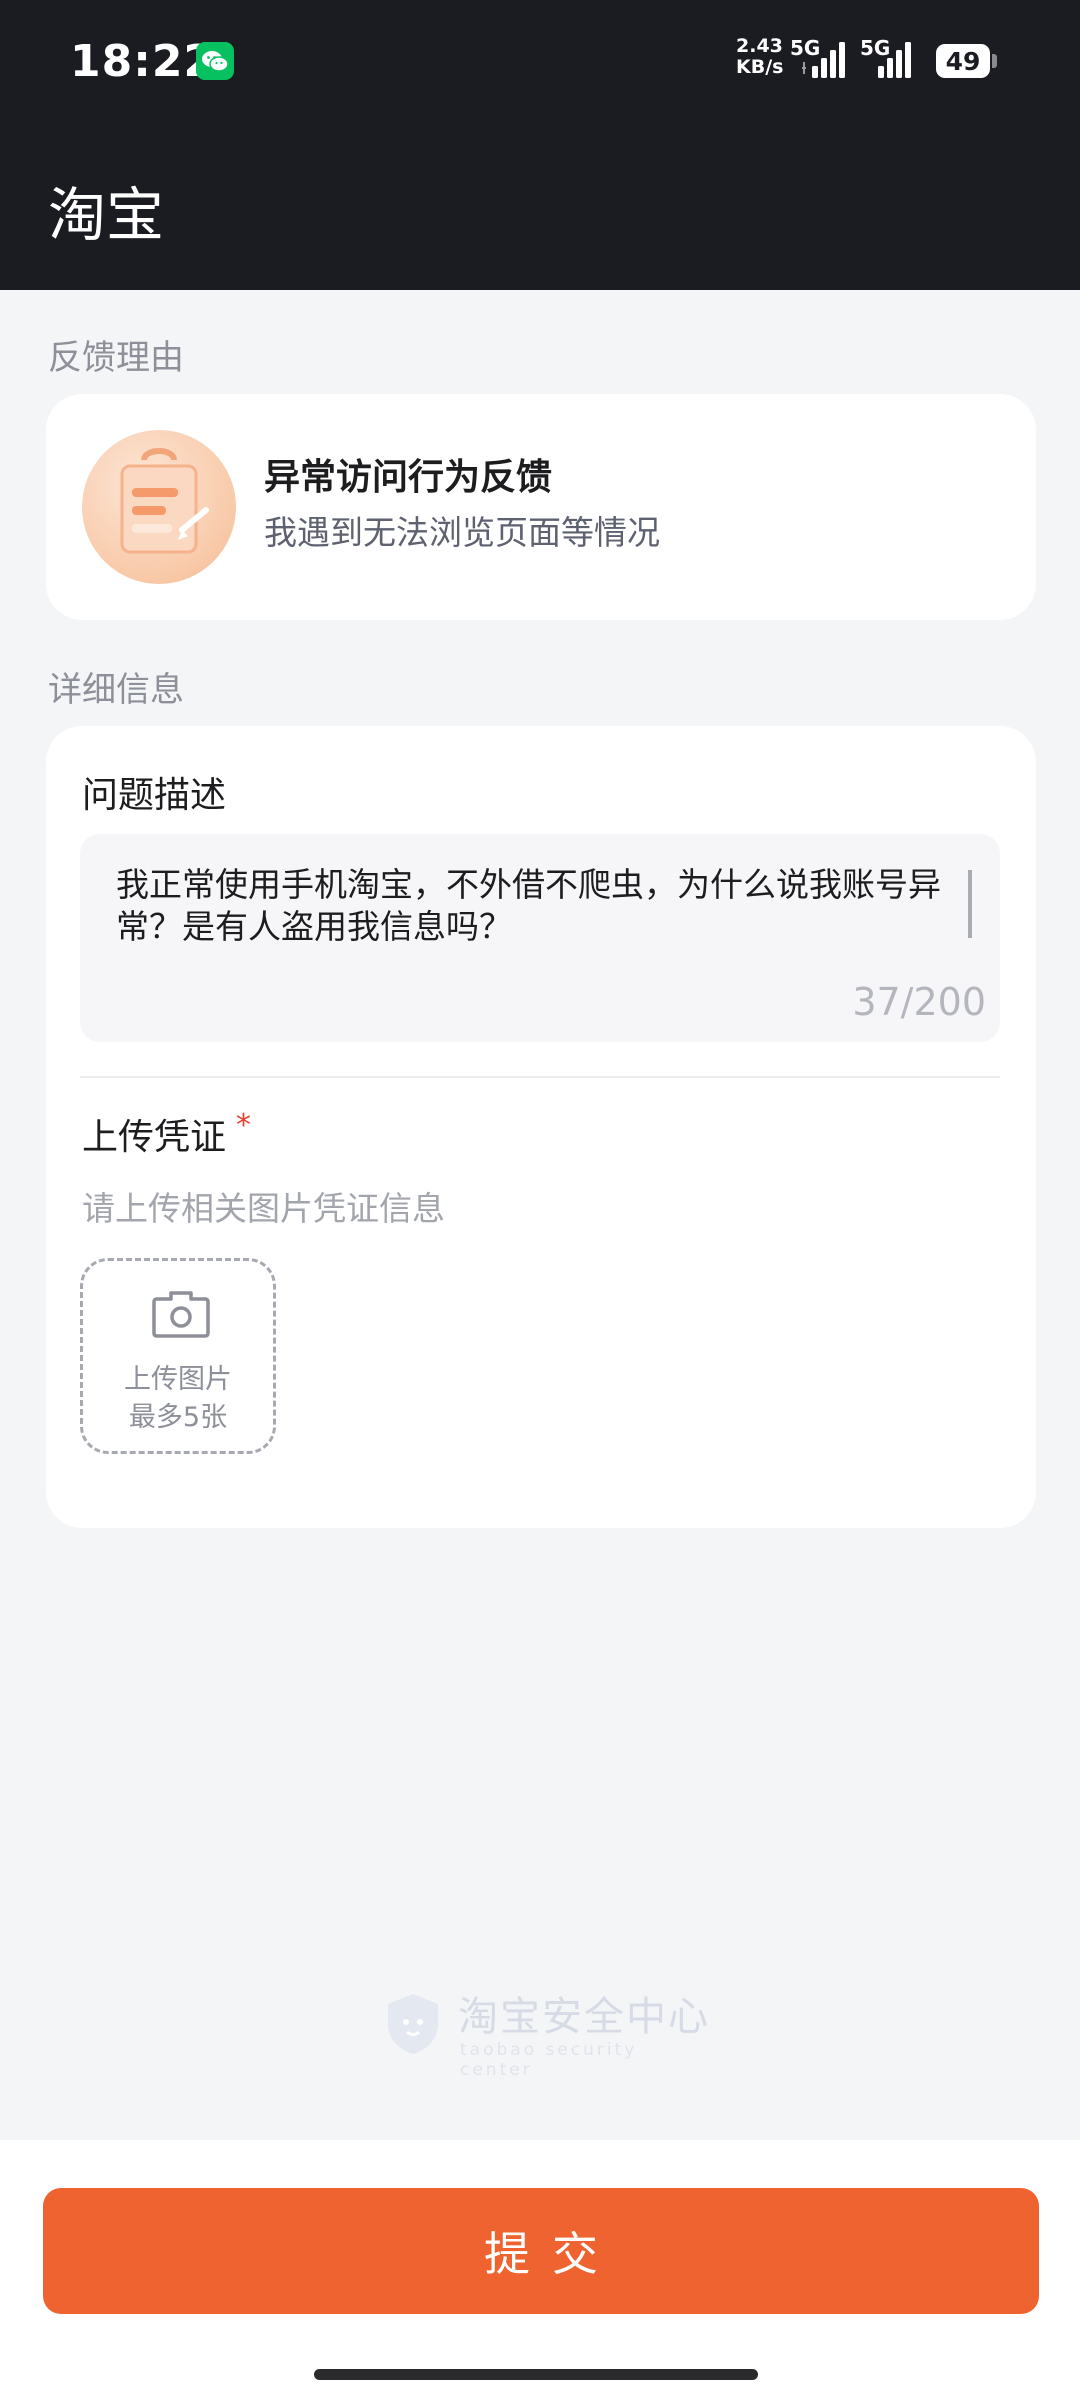 The height and width of the screenshot is (2403, 1080). I want to click on feedback-reason-label: 反馈理由, so click(116, 358).